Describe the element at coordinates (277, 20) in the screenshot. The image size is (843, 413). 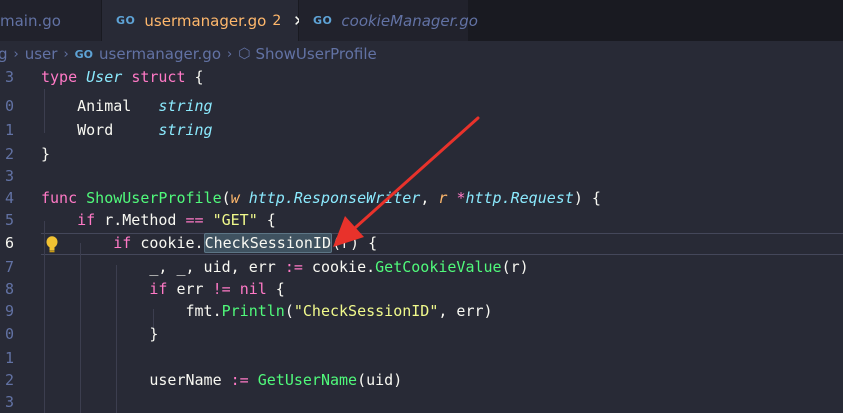
I see `problem-count-badge: 2` at that location.